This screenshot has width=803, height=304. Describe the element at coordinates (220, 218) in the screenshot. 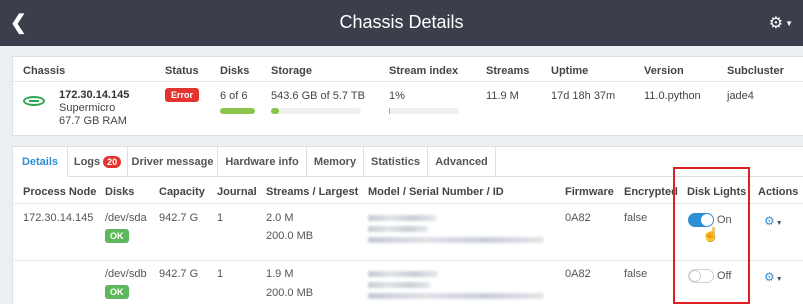

I see `row1-journal: 1` at that location.